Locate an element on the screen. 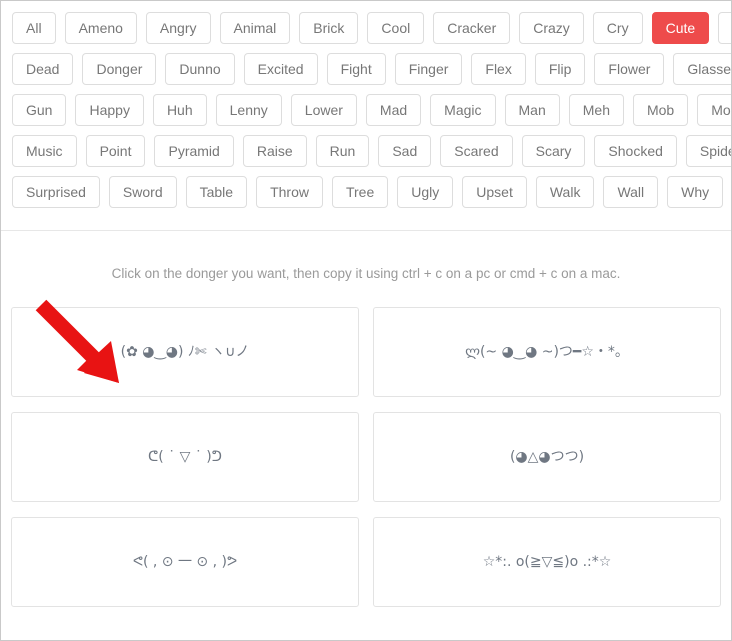  tag-button-gun: Gun is located at coordinates (39, 110).